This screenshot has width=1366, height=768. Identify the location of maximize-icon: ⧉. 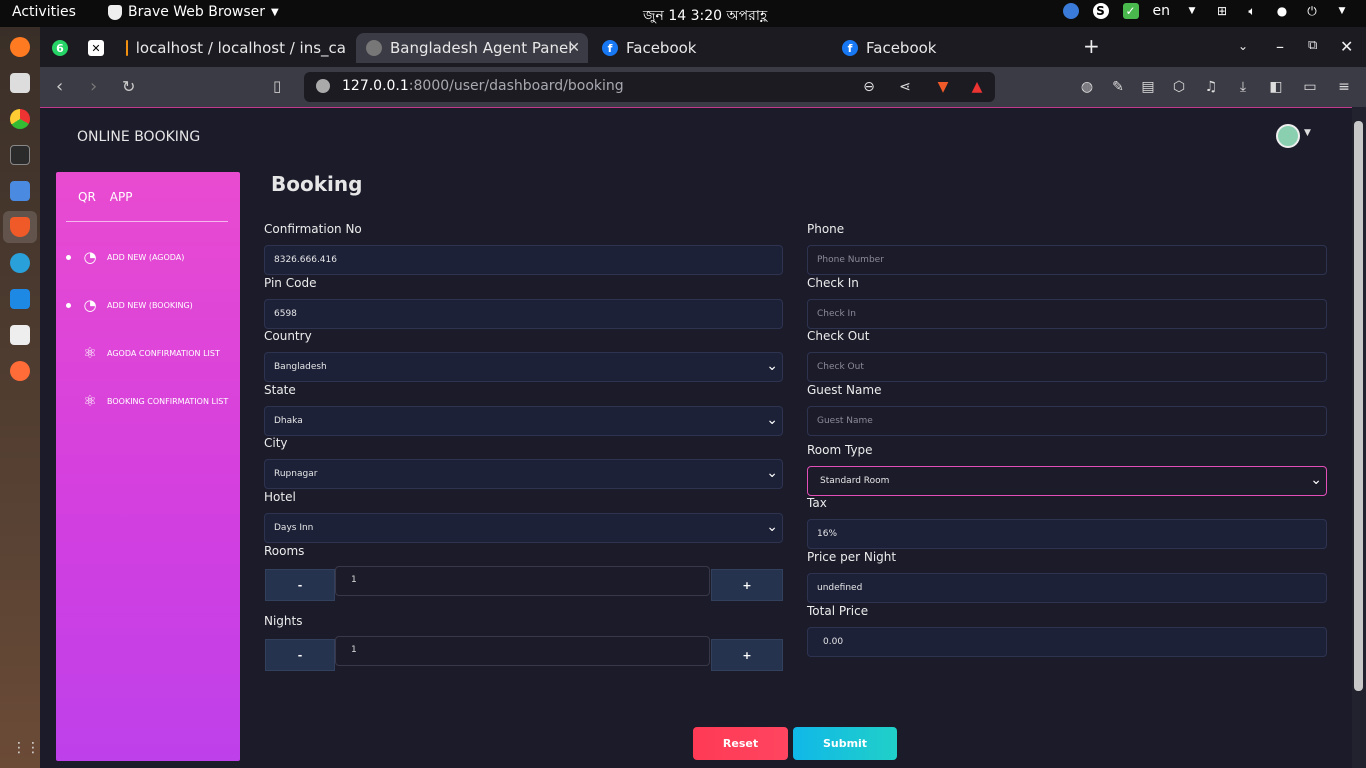
(1312, 45).